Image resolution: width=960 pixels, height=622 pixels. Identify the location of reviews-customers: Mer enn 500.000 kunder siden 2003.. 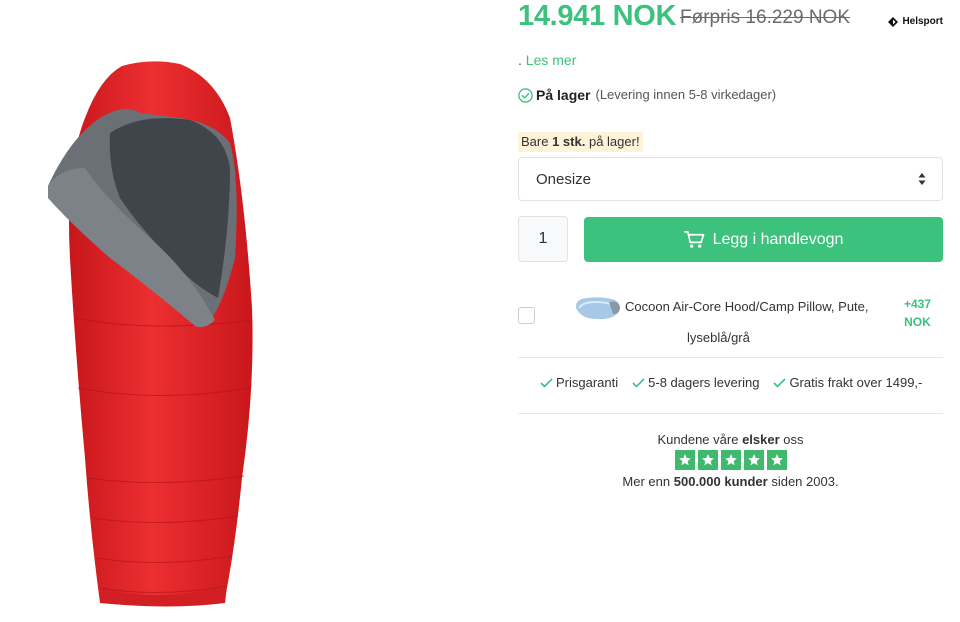
(730, 481).